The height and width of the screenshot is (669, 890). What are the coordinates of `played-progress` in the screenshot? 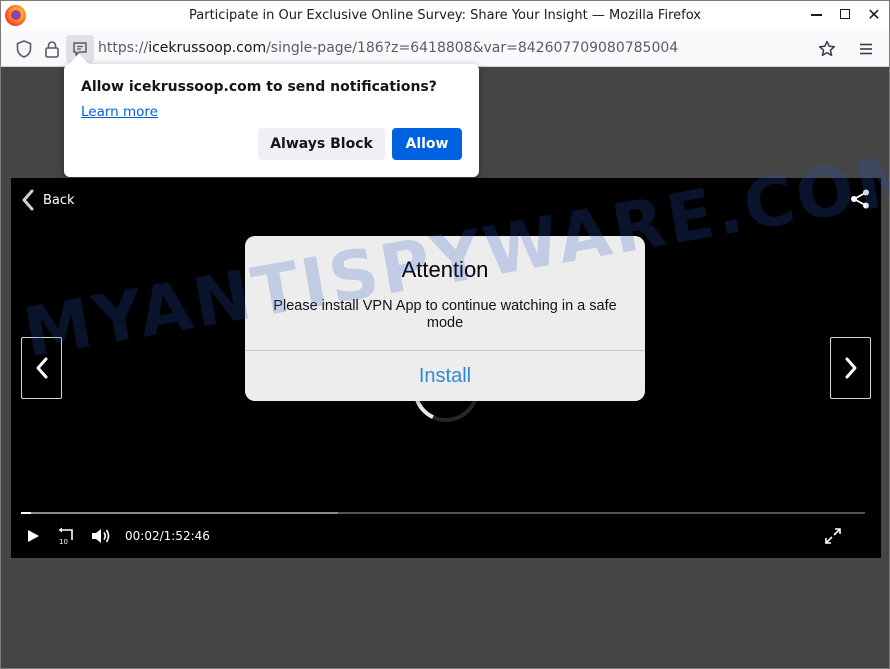 It's located at (26, 513).